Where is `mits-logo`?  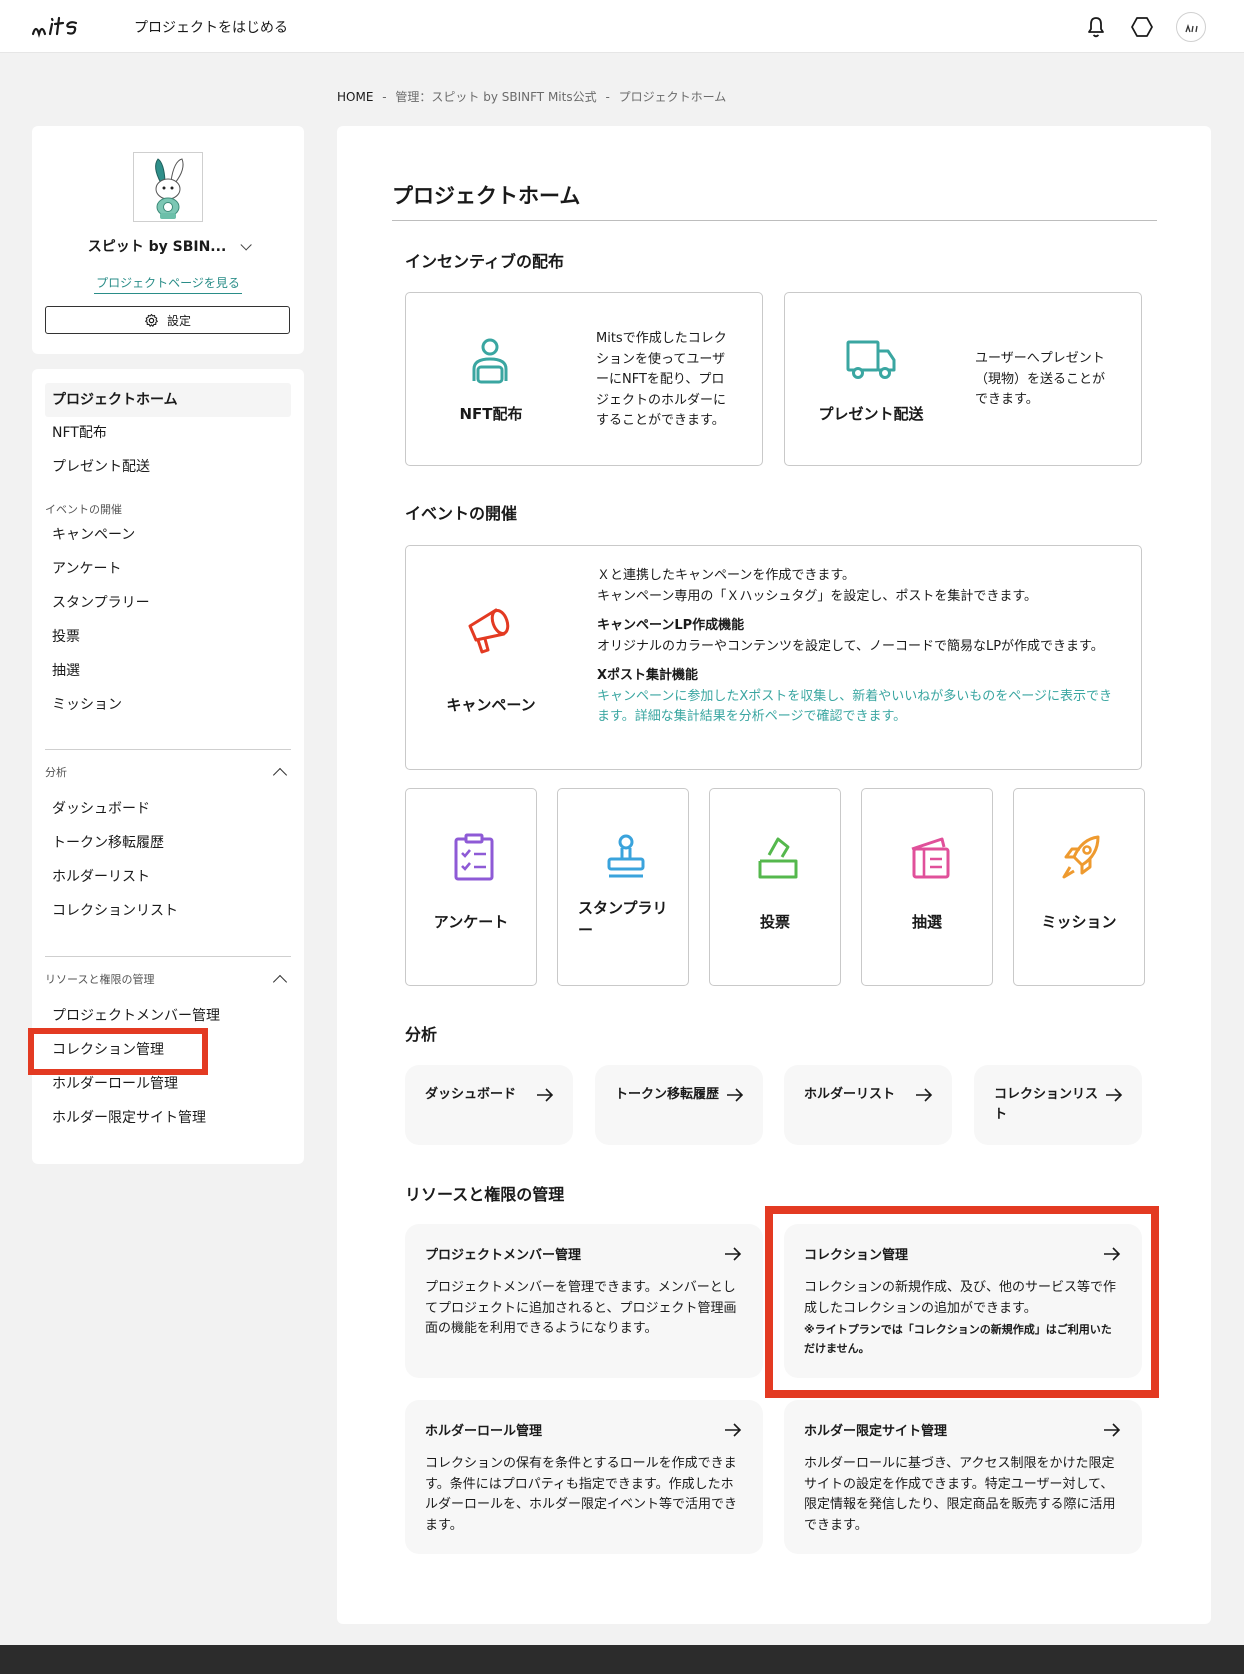 mits-logo is located at coordinates (66, 27).